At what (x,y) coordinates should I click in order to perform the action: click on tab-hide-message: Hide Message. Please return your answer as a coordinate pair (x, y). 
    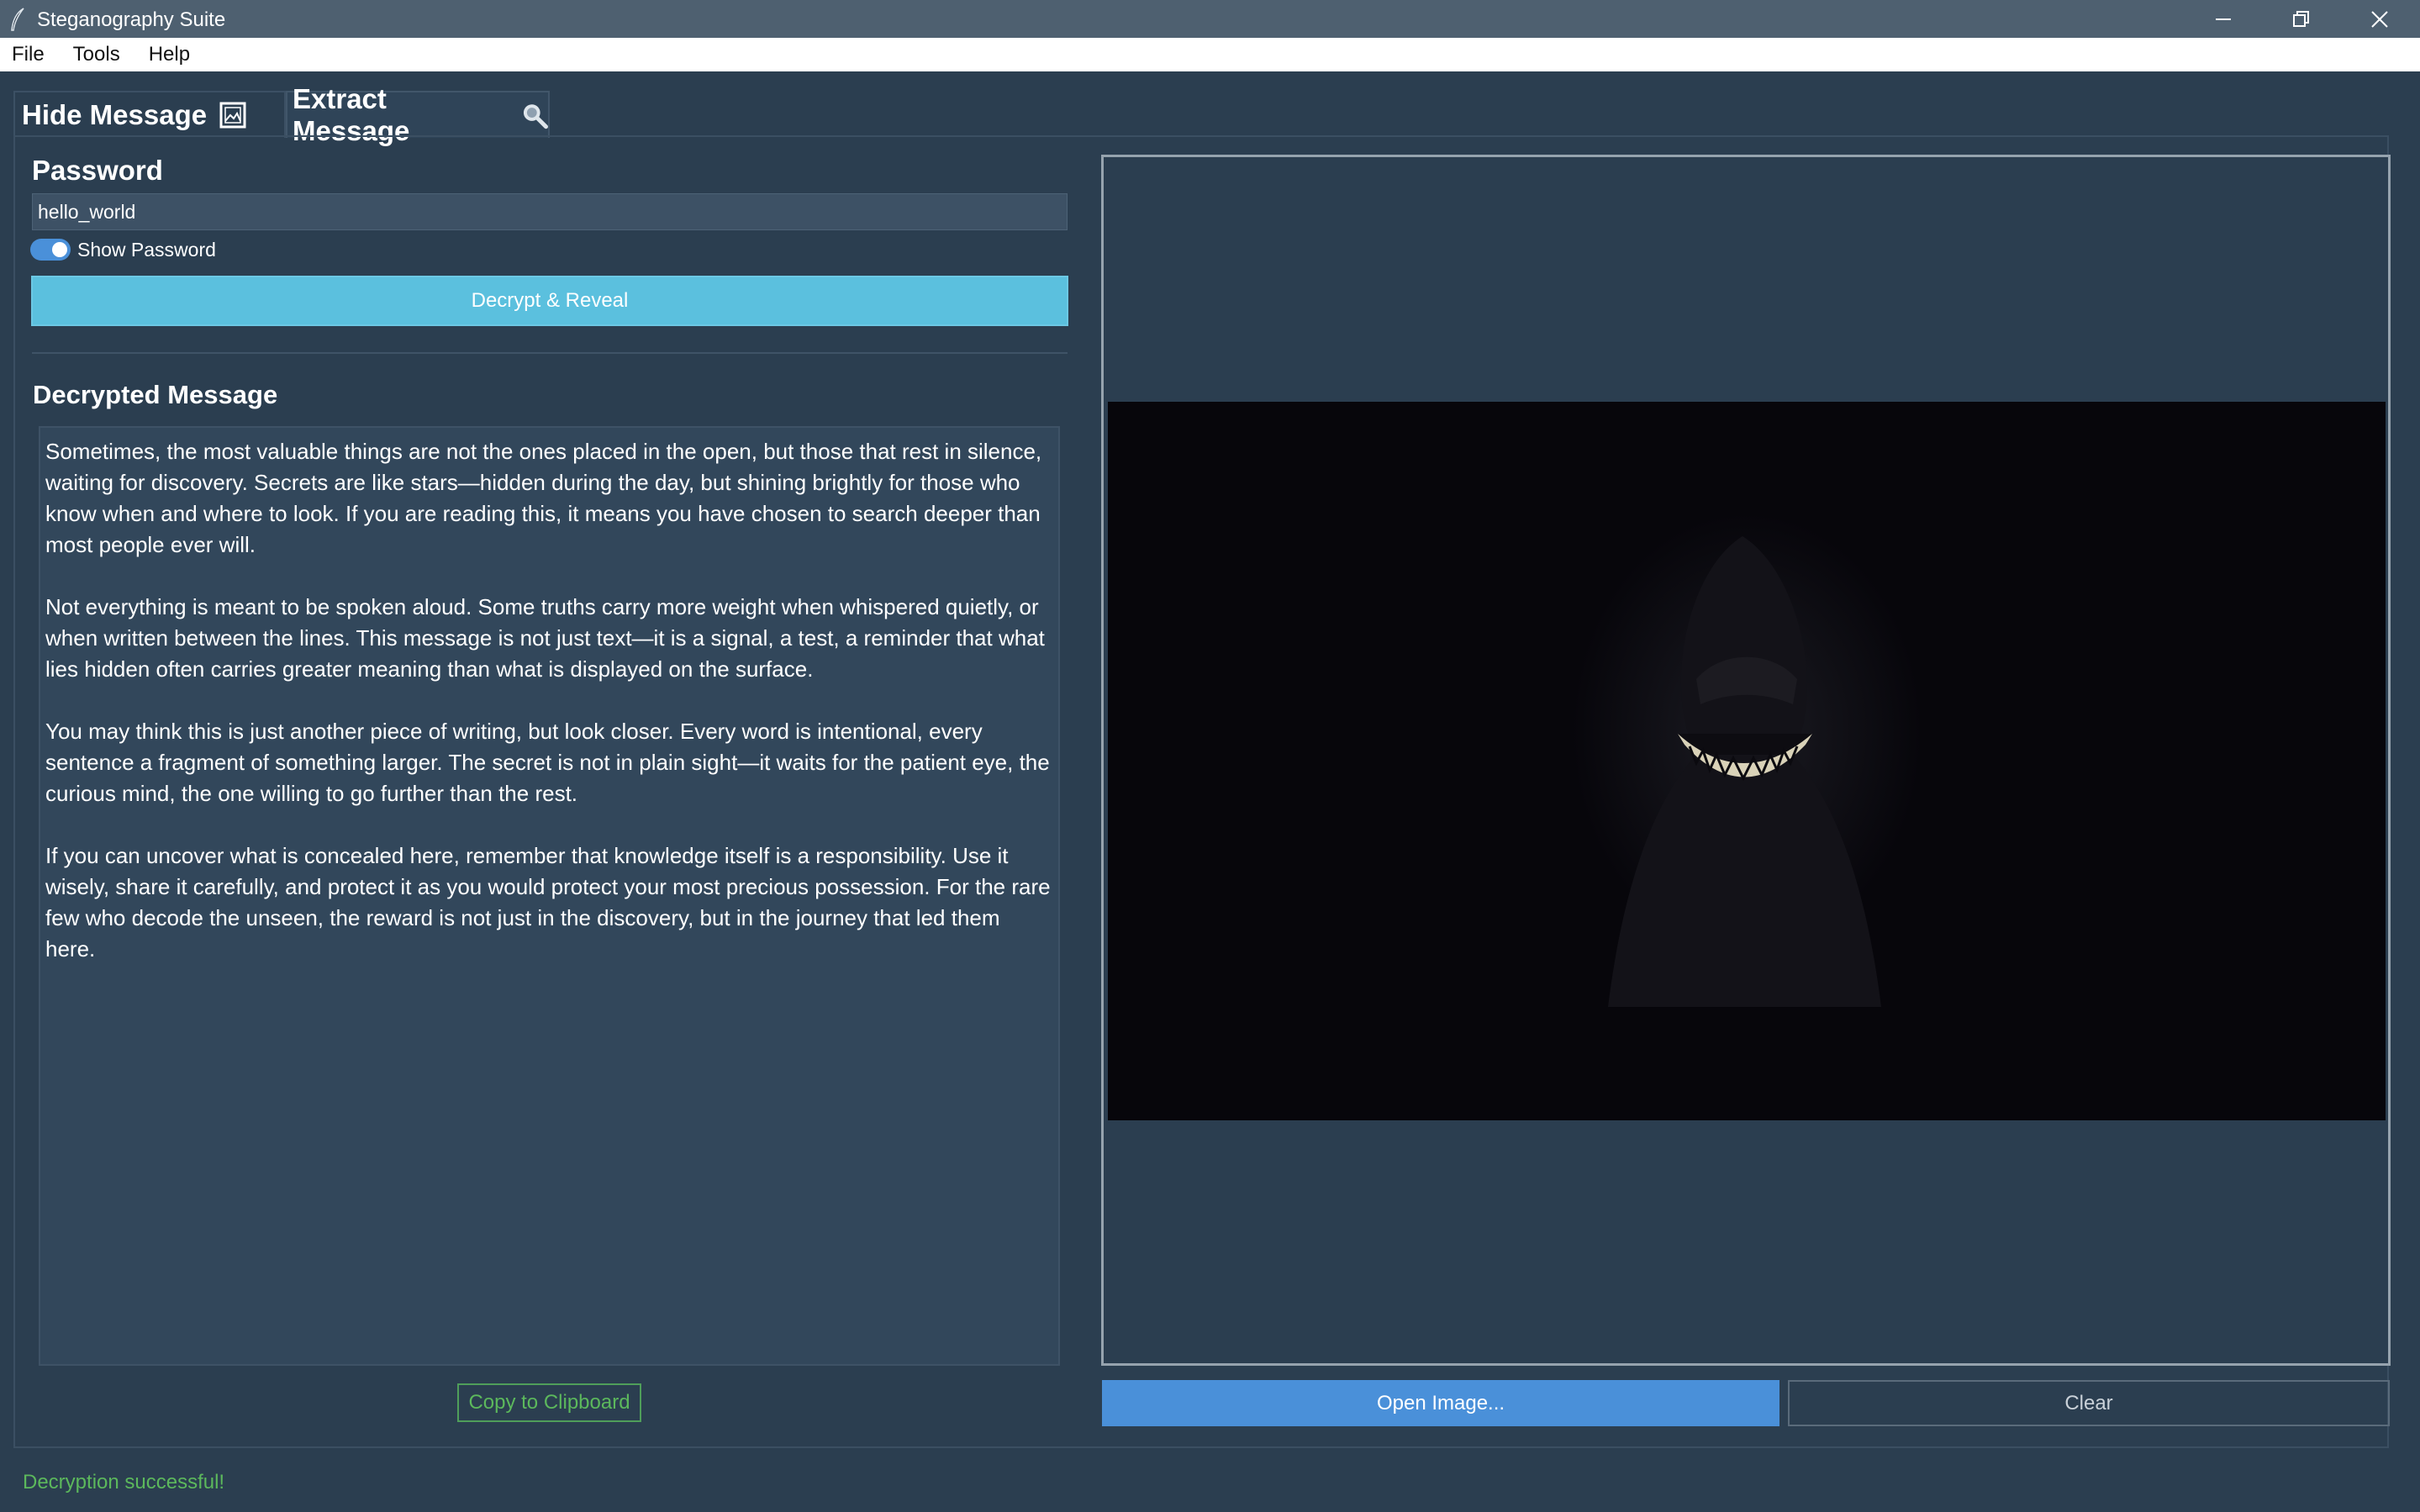
    Looking at the image, I should click on (149, 115).